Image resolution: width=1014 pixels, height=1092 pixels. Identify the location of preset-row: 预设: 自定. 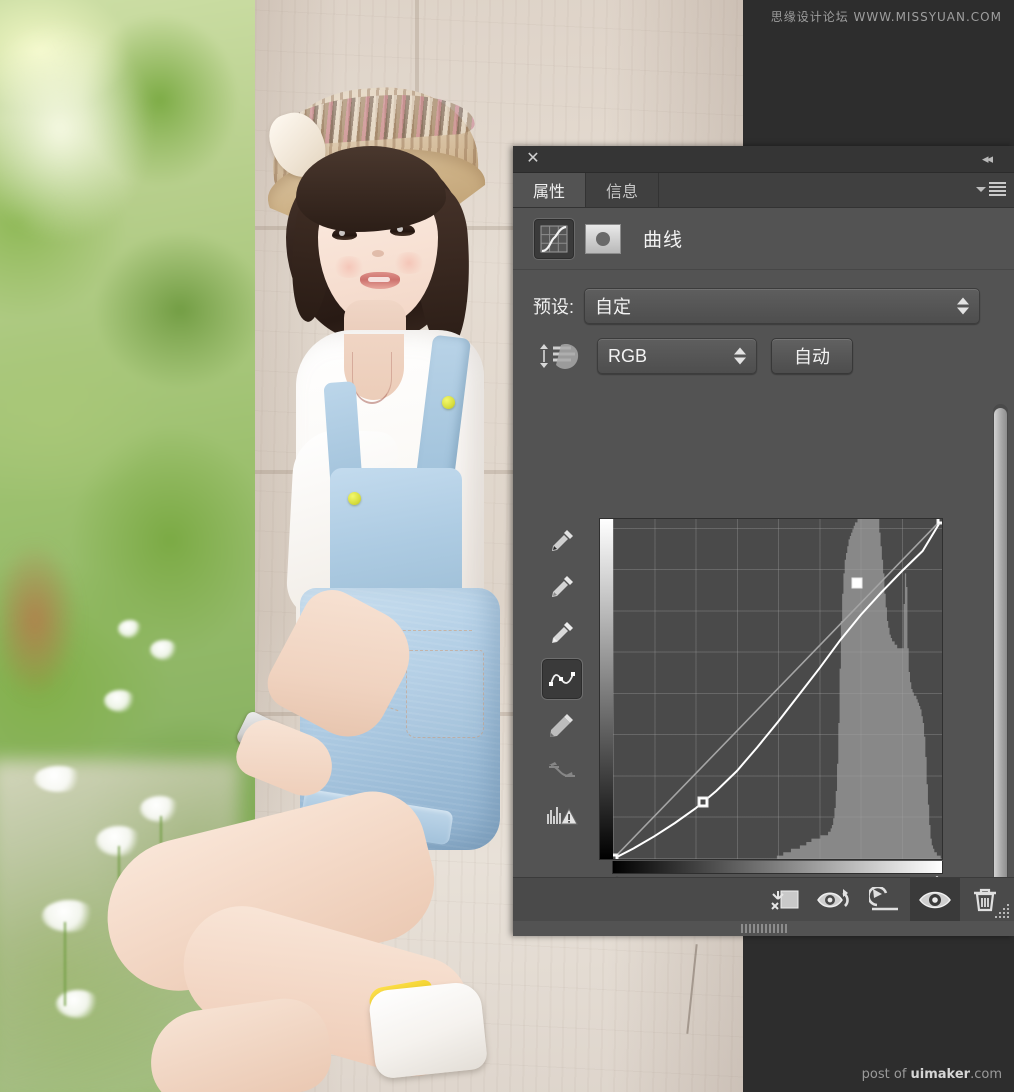
(763, 306).